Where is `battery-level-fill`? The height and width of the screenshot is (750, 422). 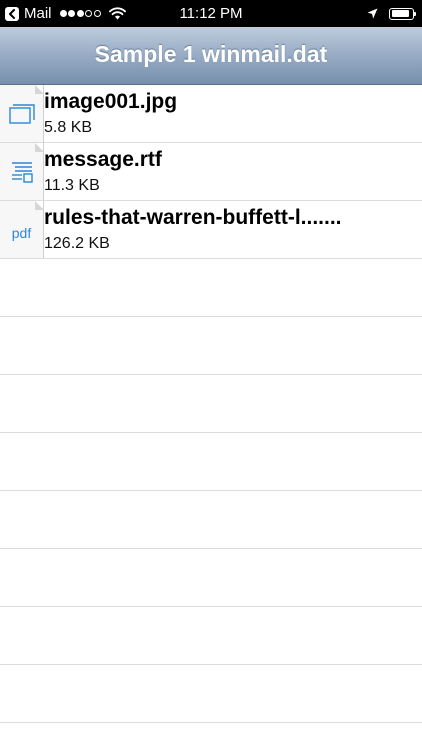
battery-level-fill is located at coordinates (400, 13).